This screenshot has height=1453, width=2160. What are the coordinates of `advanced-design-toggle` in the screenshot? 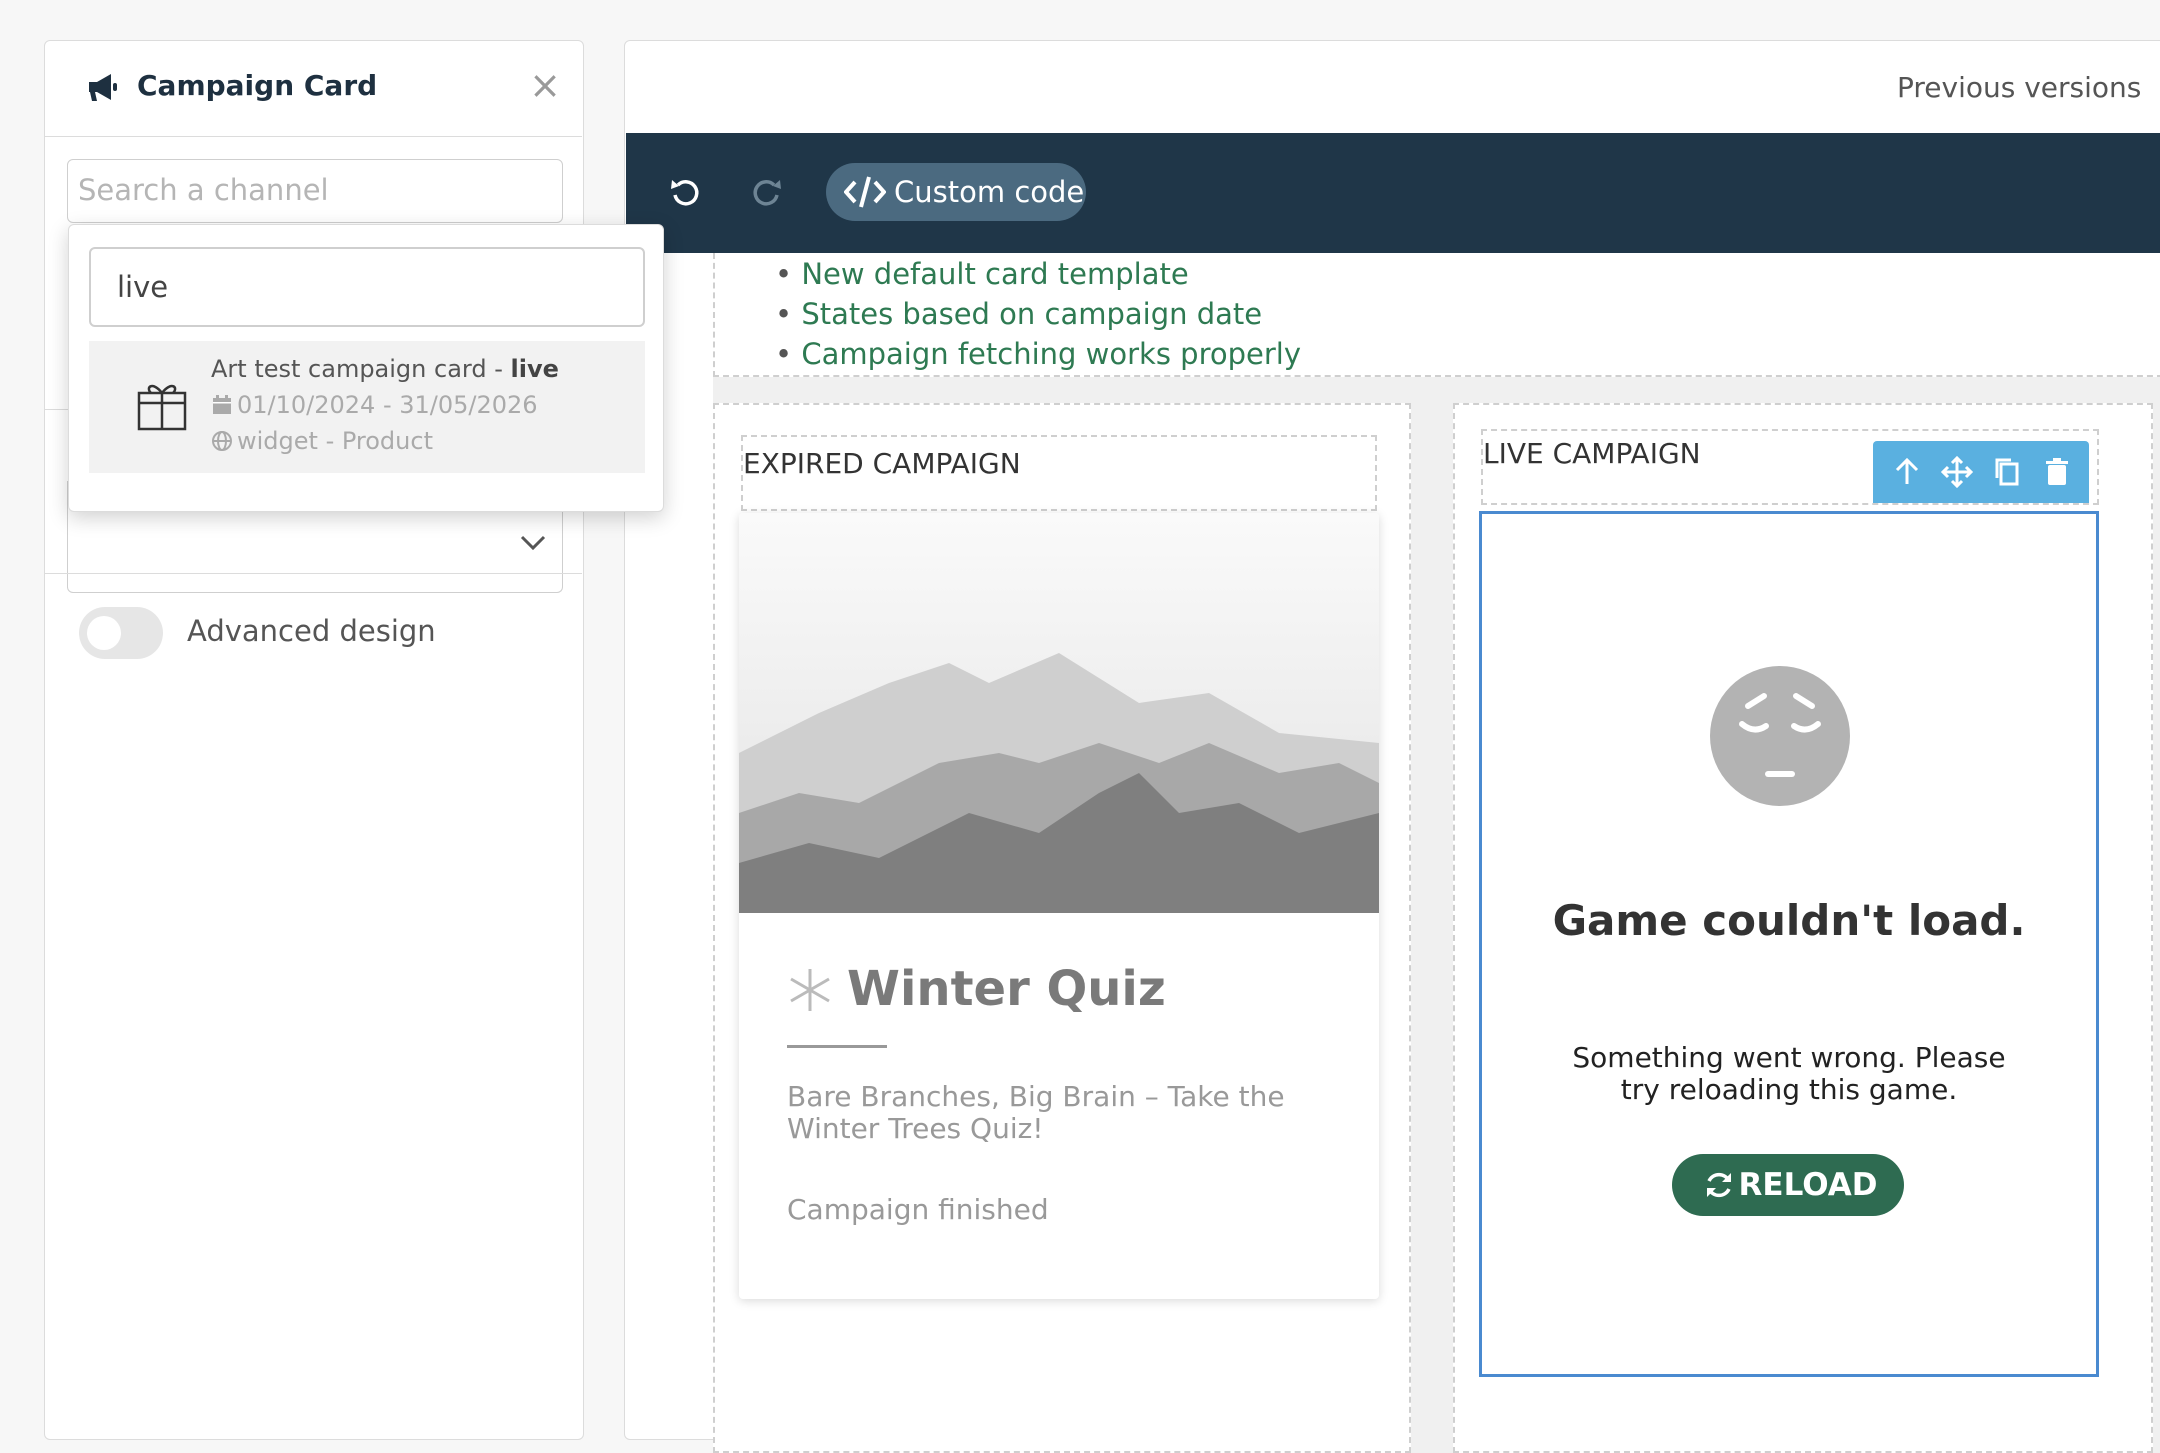 It's located at (121, 633).